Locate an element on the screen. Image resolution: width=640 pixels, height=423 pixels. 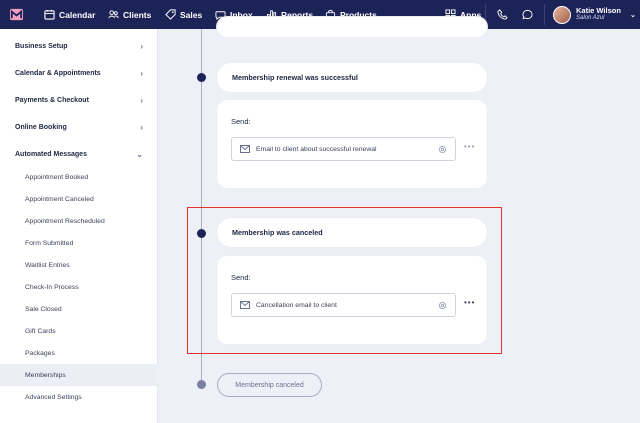
timeline-end-dot is located at coordinates (201, 384).